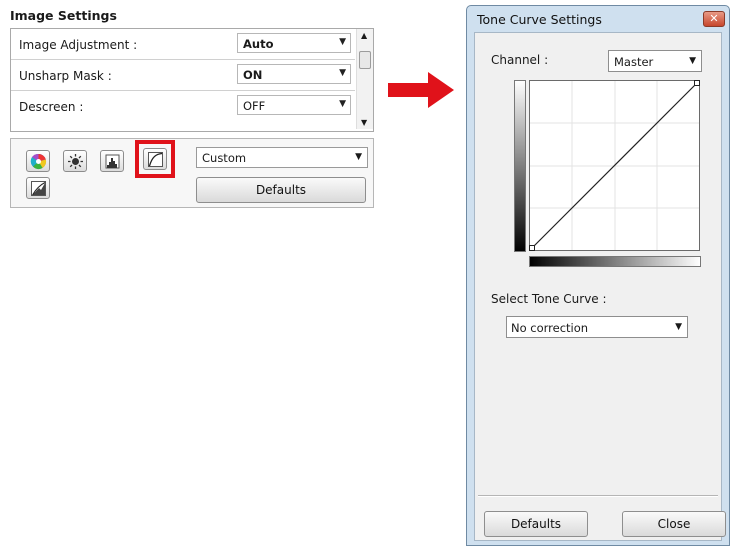 This screenshot has width=736, height=546. What do you see at coordinates (183, 44) in the screenshot?
I see `image-adjustment-row: Image Adjustment : Auto ▼` at bounding box center [183, 44].